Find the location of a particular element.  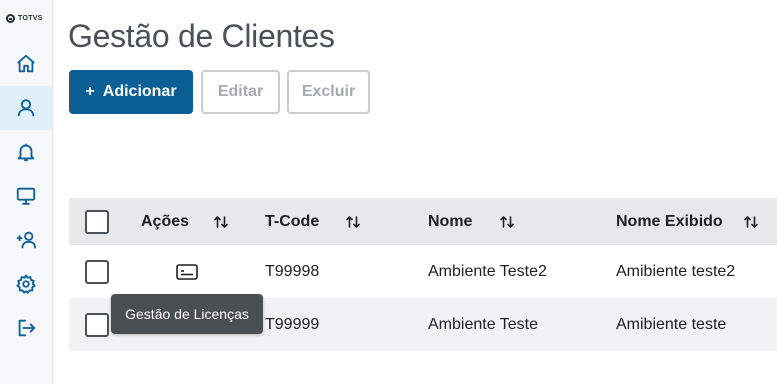

tooltip-text: Gestão de Licenças is located at coordinates (187, 314).